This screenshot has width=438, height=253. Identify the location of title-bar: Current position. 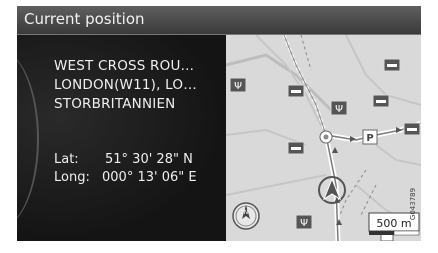
(219, 20).